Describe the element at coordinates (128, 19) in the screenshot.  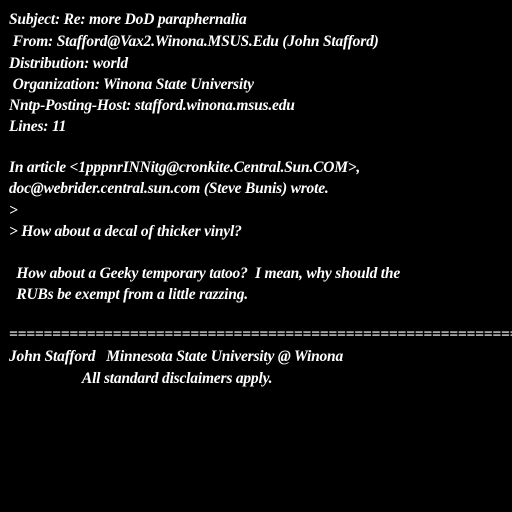
I see `subject-line: Subject: Re: more DoD paraphernalia` at that location.